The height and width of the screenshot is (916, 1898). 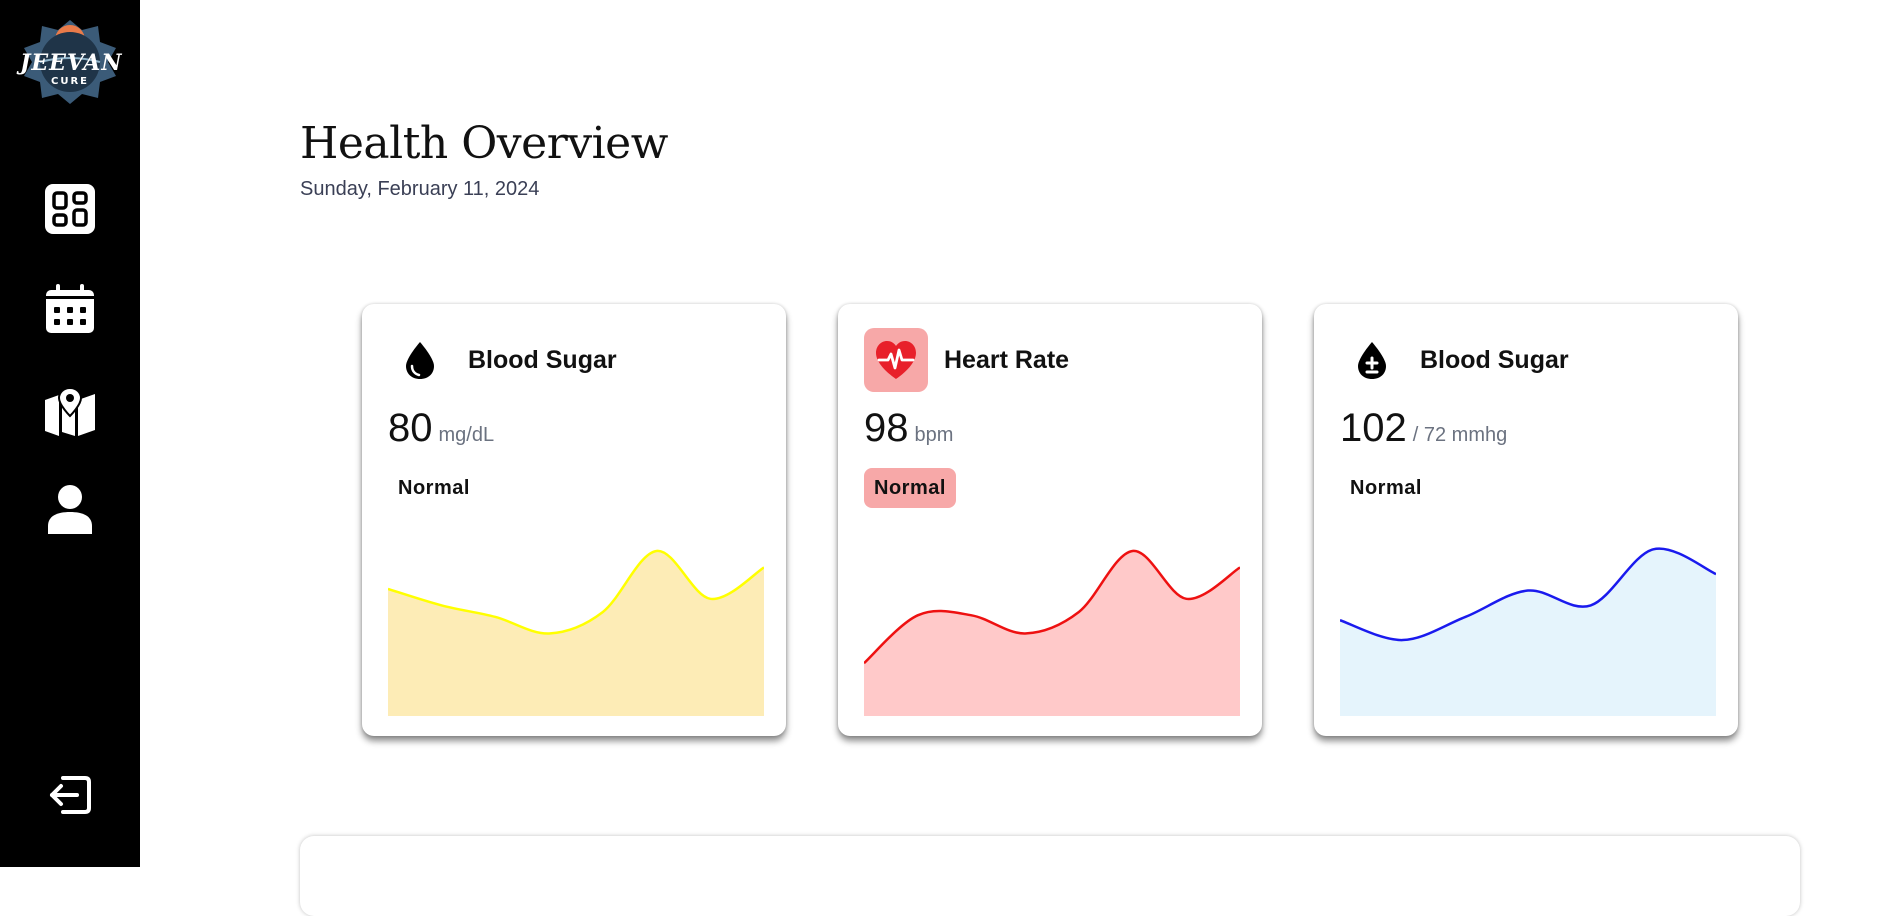 What do you see at coordinates (420, 189) in the screenshot?
I see `page-date: Sunday, February 11, 2024` at bounding box center [420, 189].